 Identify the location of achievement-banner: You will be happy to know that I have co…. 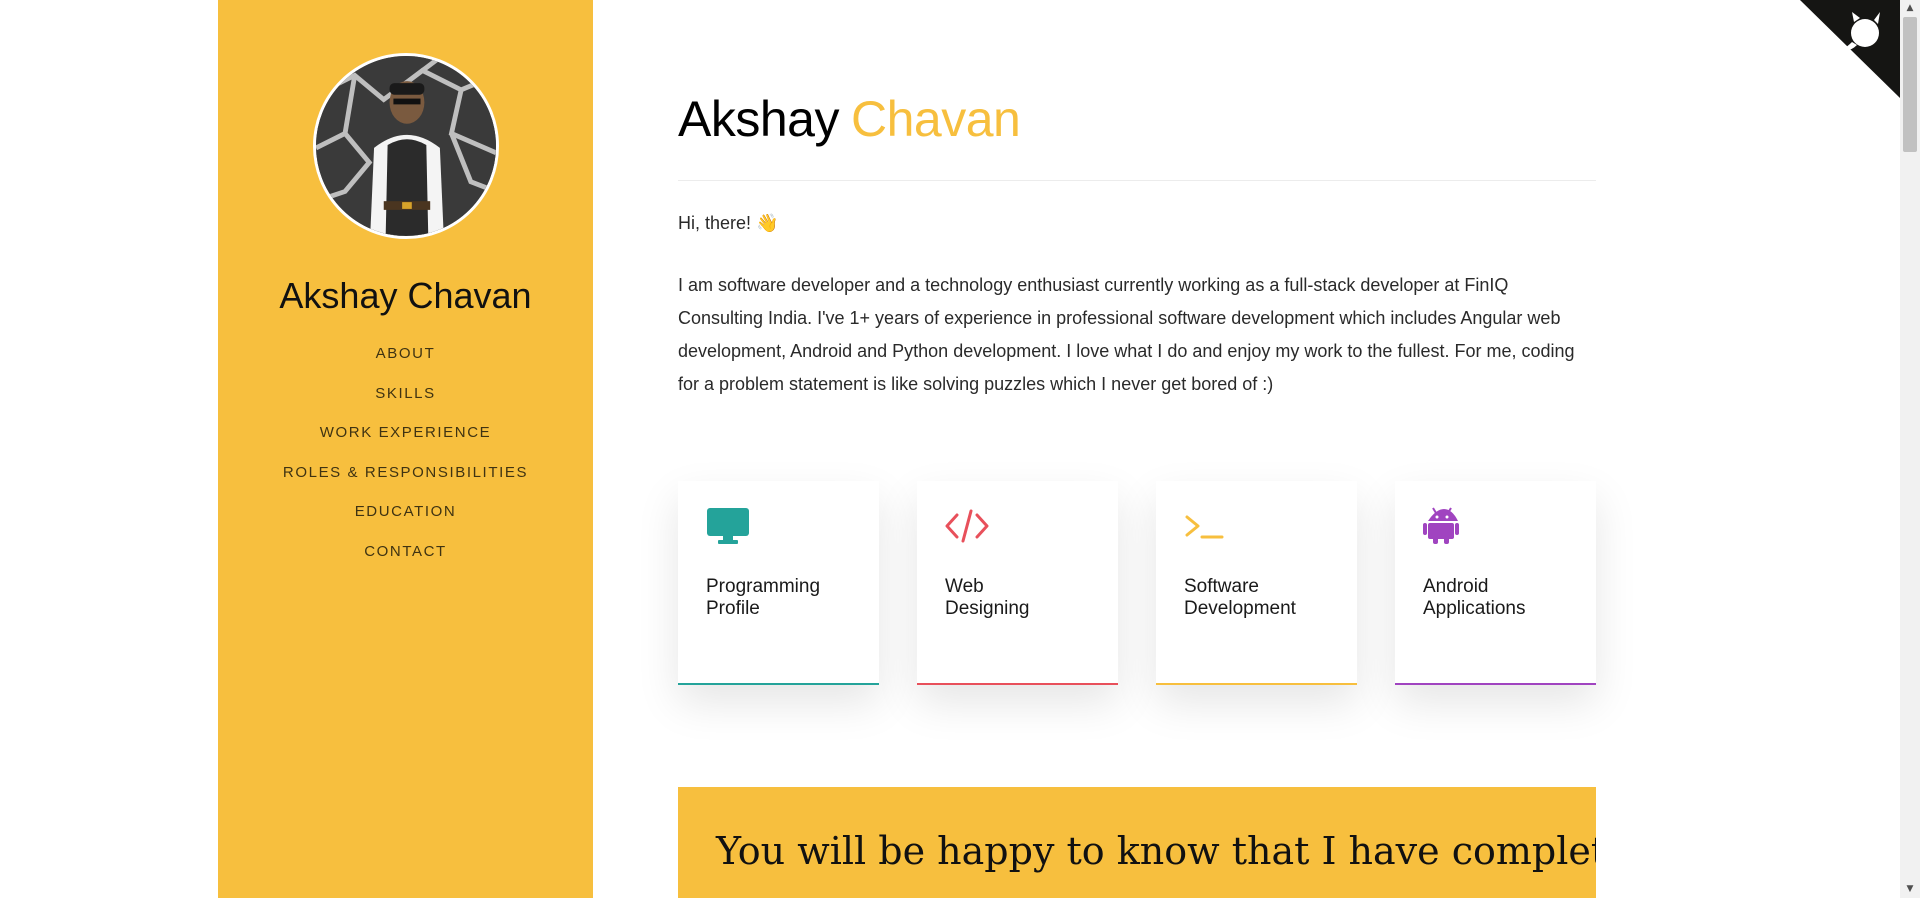
(1137, 842).